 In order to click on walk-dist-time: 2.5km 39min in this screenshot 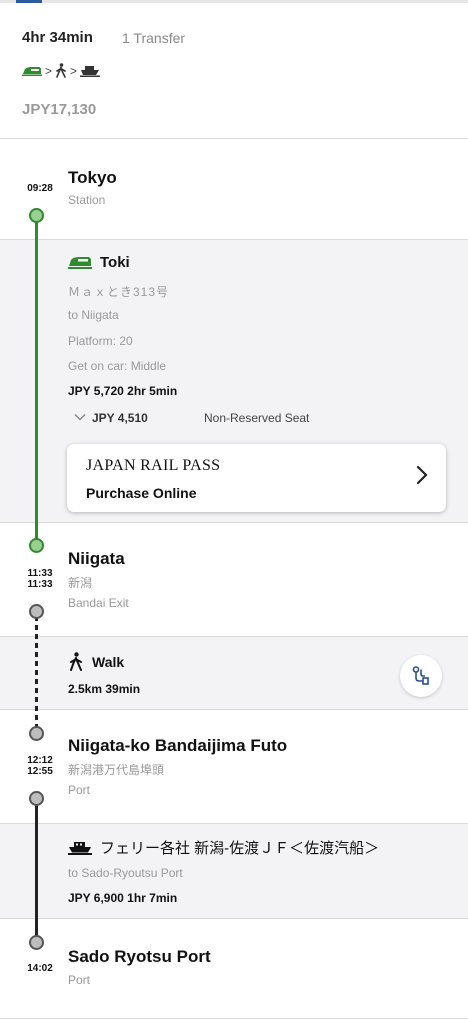, I will do `click(104, 689)`.